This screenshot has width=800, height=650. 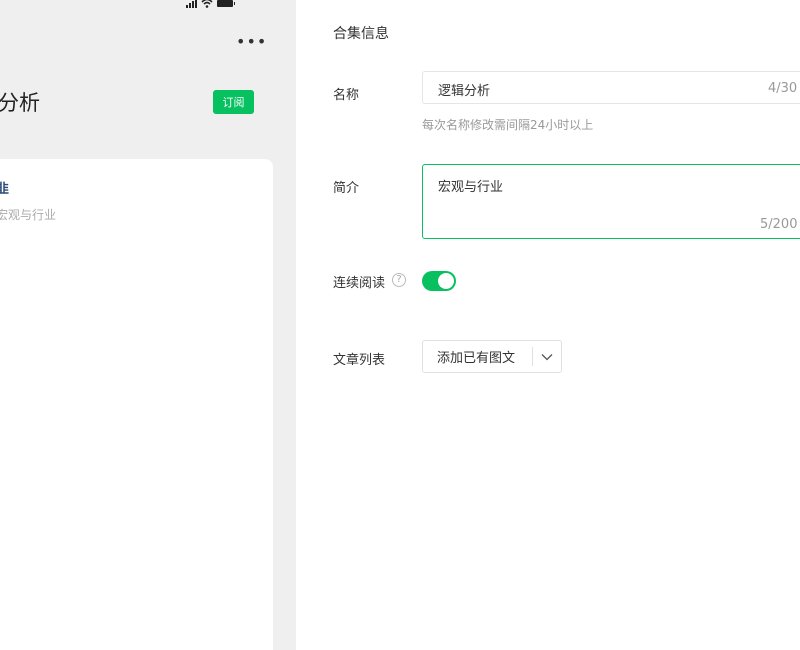 I want to click on battery-icon, so click(x=226, y=3).